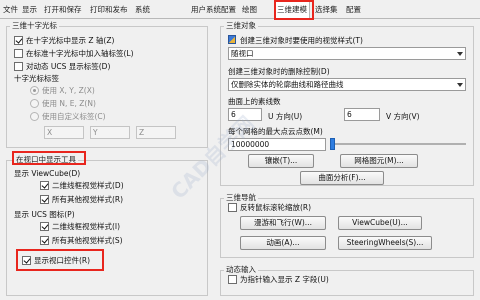 This screenshot has height=300, width=480. I want to click on label-axes-label: 在标准十字光标中加入轴标签(L), so click(80, 53).